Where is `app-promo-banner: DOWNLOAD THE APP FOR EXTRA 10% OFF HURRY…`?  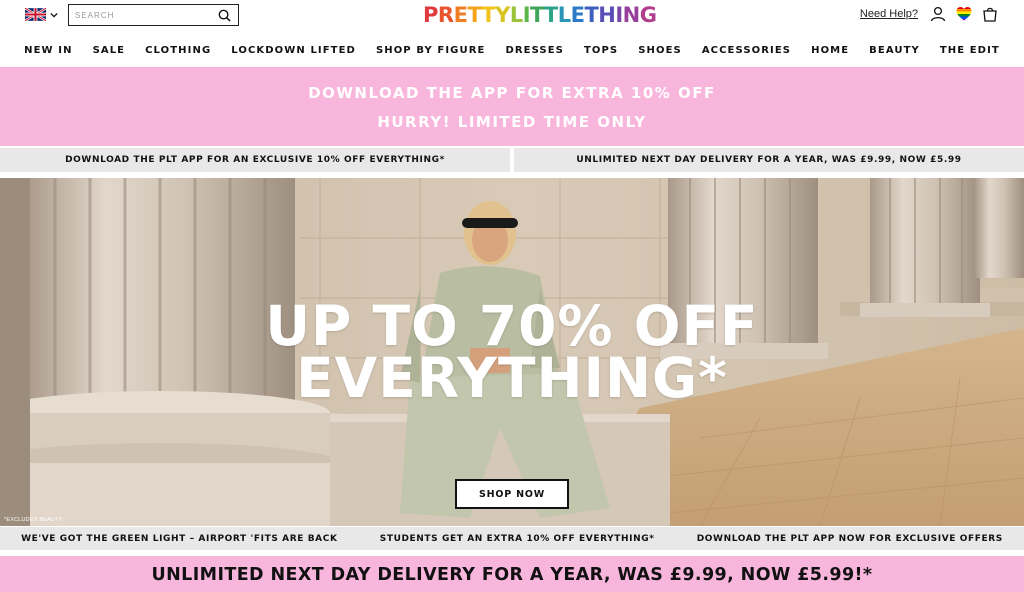
app-promo-banner: DOWNLOAD THE APP FOR EXTRA 10% OFF HURRY… is located at coordinates (512, 106).